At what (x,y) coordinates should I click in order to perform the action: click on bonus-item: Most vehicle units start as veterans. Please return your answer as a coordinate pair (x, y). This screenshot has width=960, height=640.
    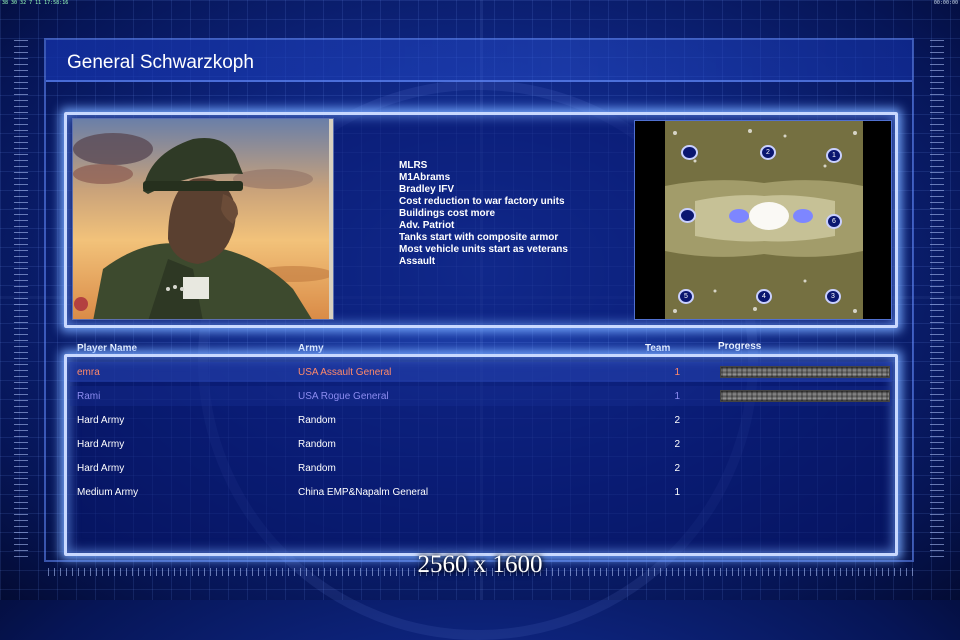
    Looking at the image, I should click on (483, 249).